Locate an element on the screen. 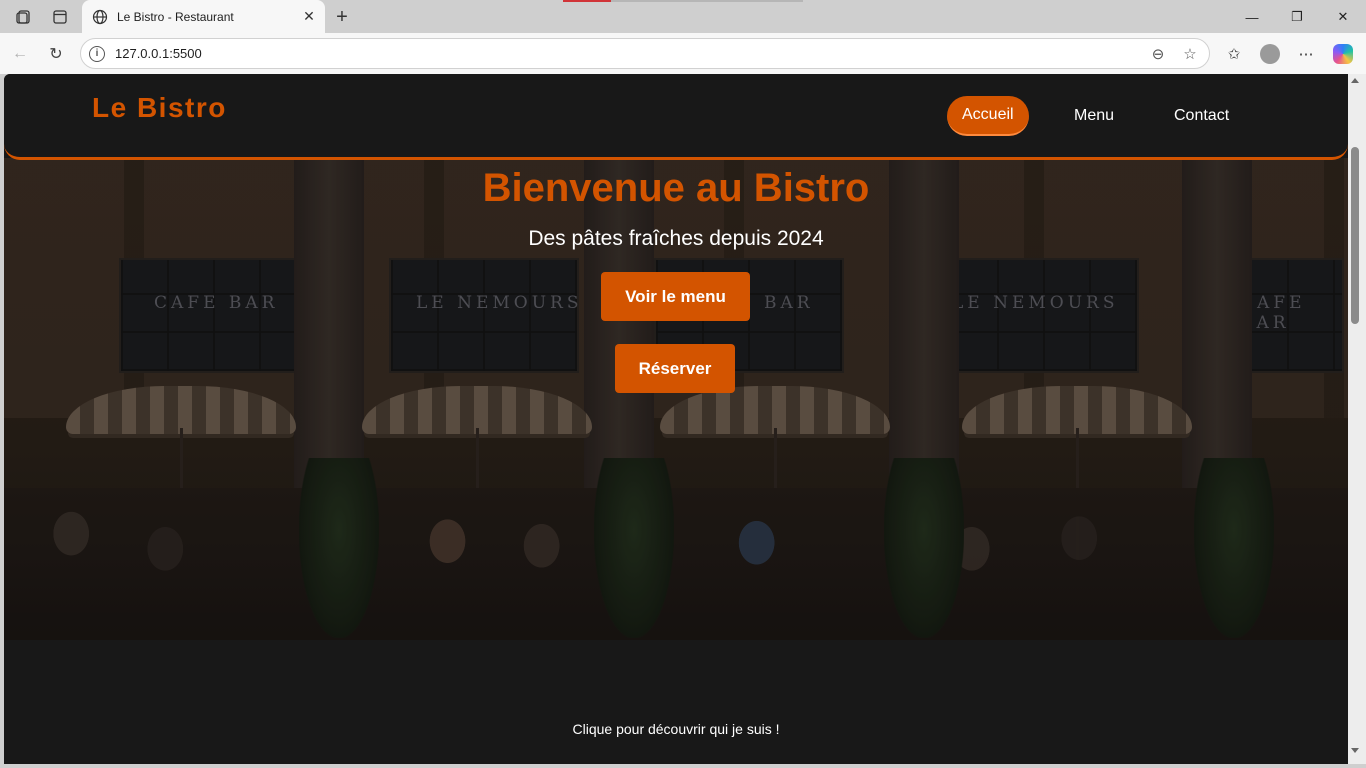 Image resolution: width=1366 pixels, height=768 pixels. maximize-button: ❐ is located at coordinates (1297, 17).